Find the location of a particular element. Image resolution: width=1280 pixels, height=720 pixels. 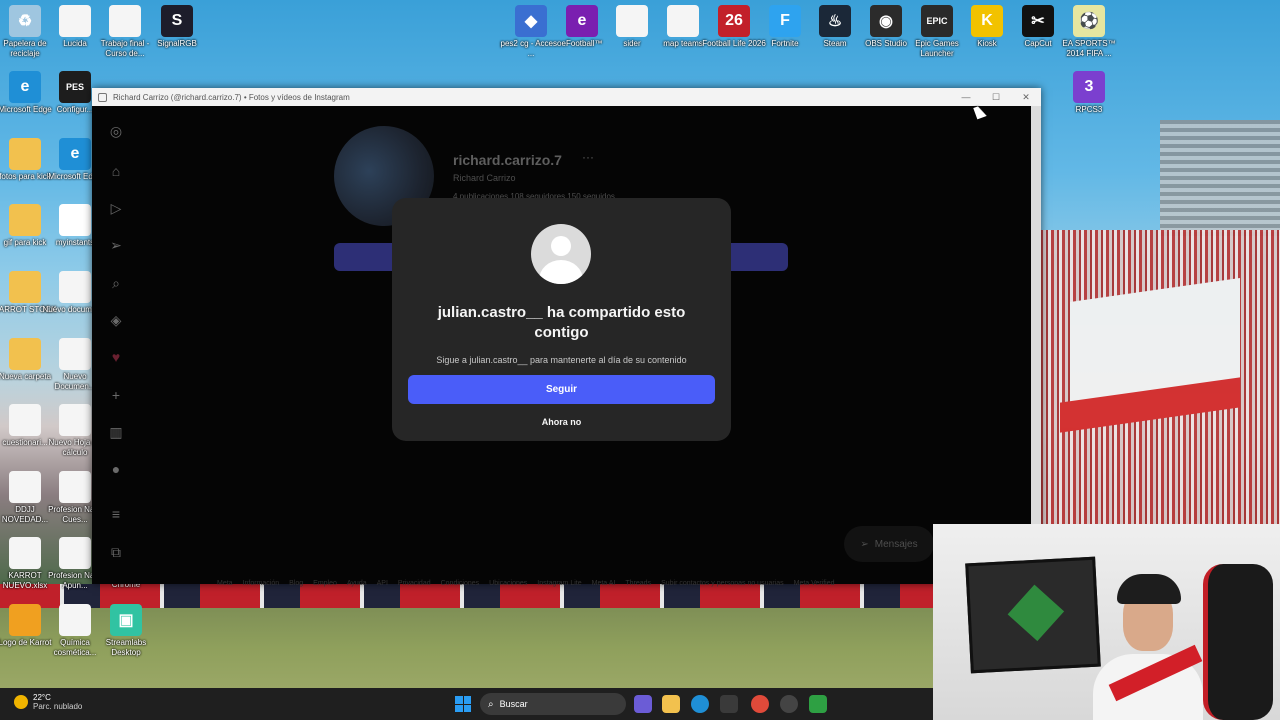

edge-taskbar-icon is located at coordinates (700, 704).